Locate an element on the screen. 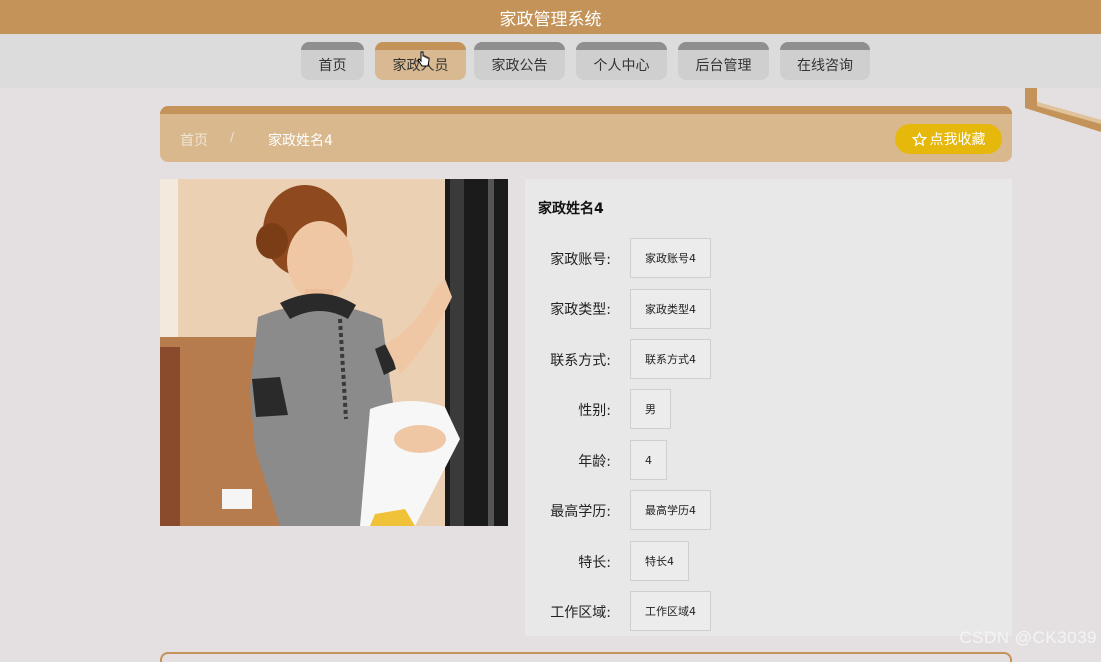  field-label-contact: 联系方式: is located at coordinates (580, 361).